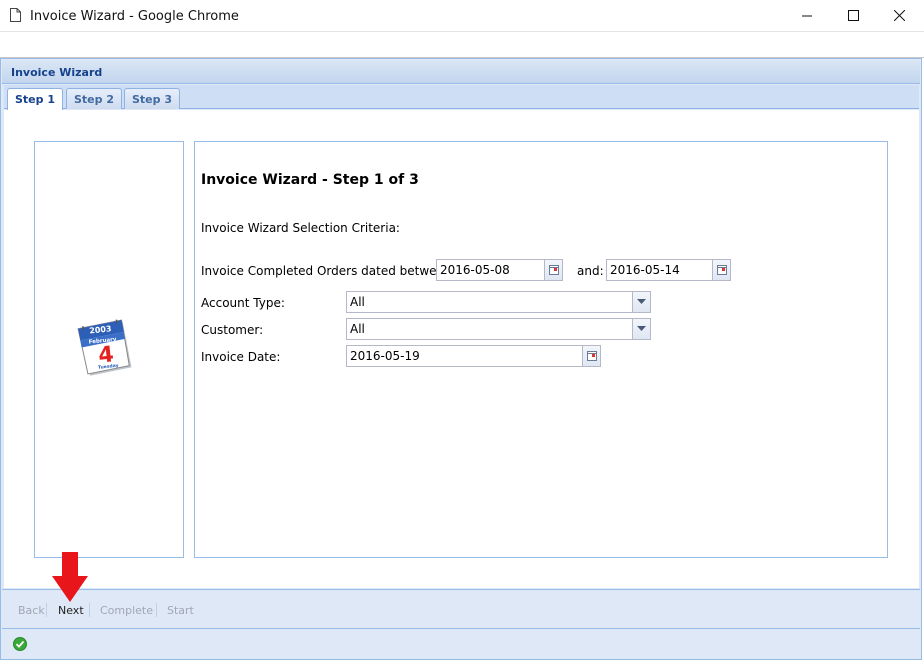  I want to click on tab-step-1: Step 1, so click(35, 99).